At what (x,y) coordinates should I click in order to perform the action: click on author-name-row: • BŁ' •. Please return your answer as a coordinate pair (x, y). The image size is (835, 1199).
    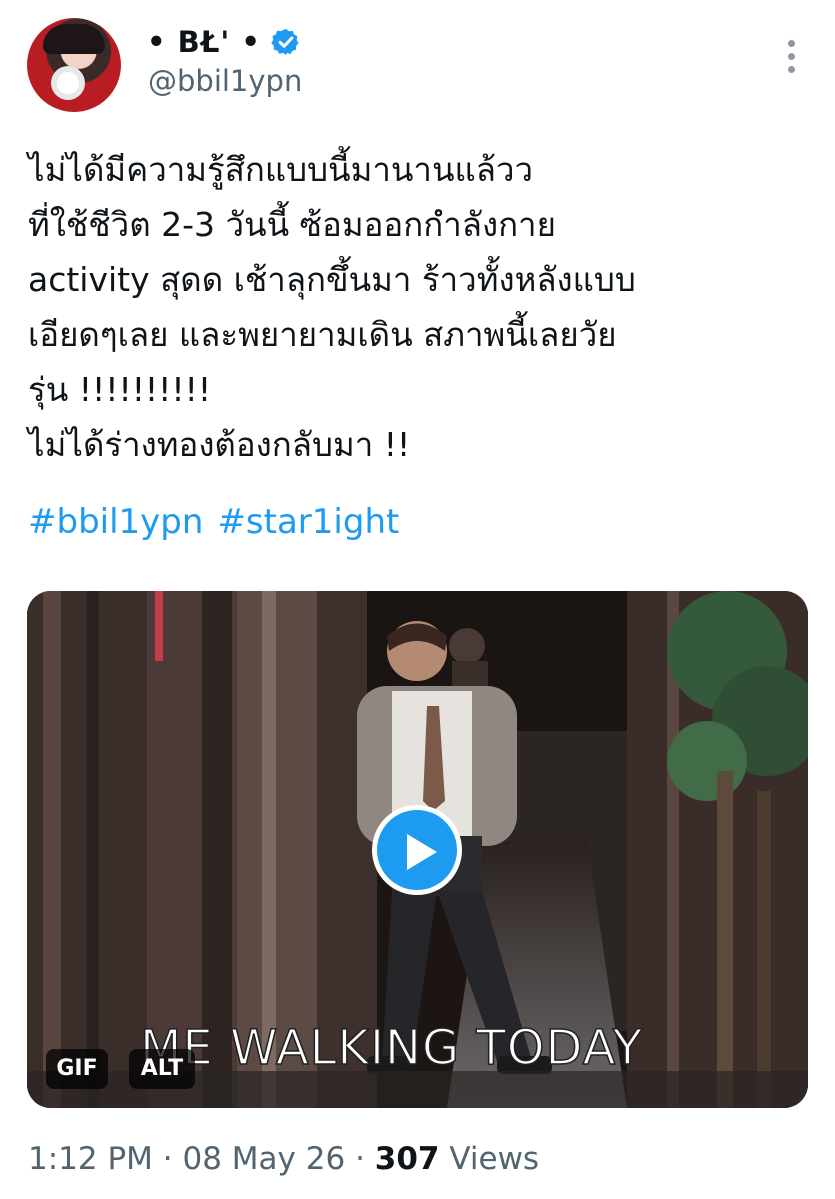
    Looking at the image, I should click on (224, 42).